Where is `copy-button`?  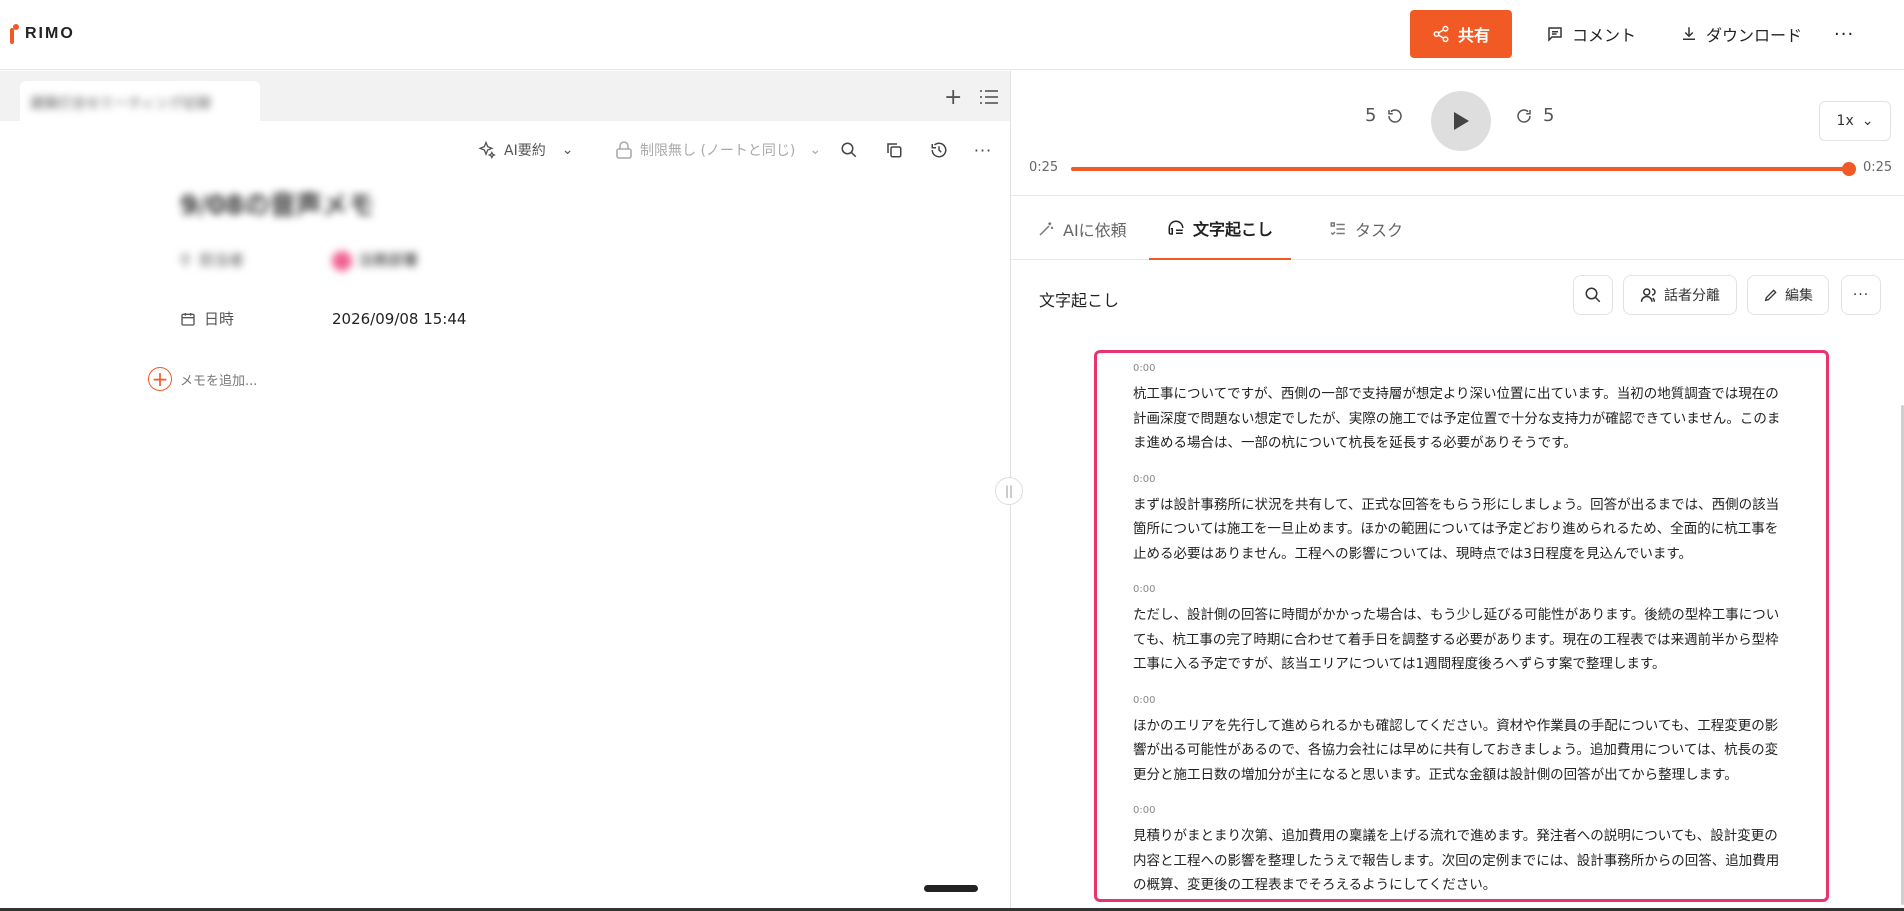
copy-button is located at coordinates (894, 150).